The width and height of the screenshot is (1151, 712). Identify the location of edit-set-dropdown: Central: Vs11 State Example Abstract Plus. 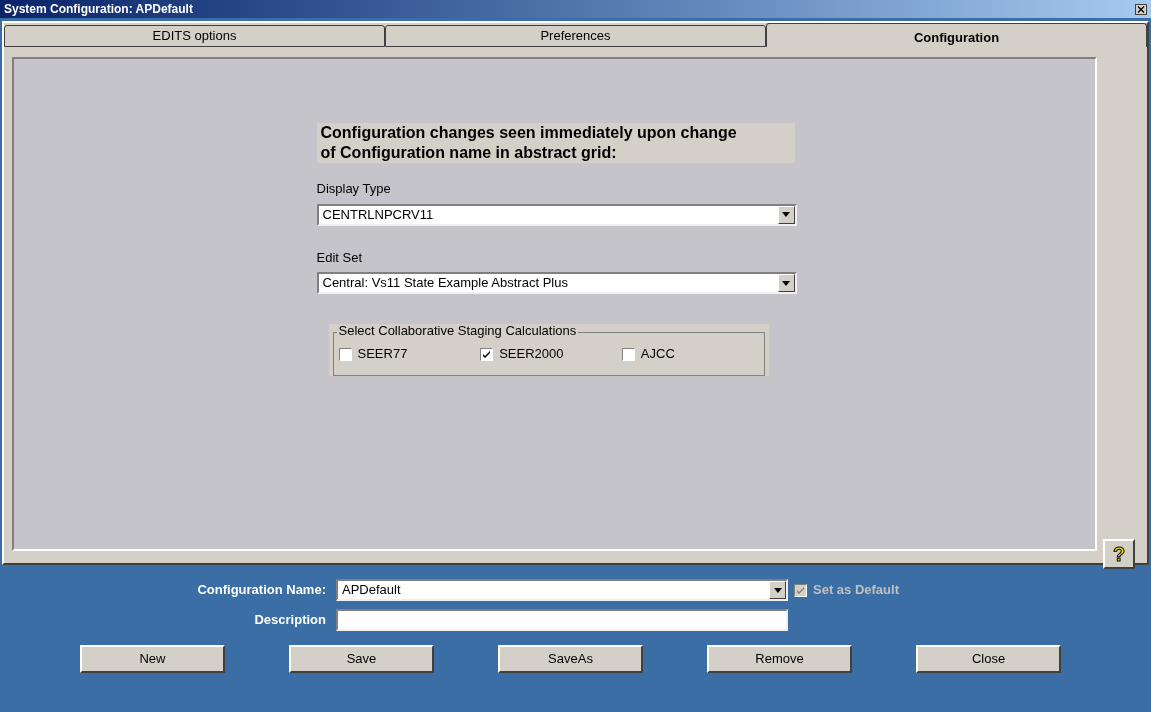
(556, 283).